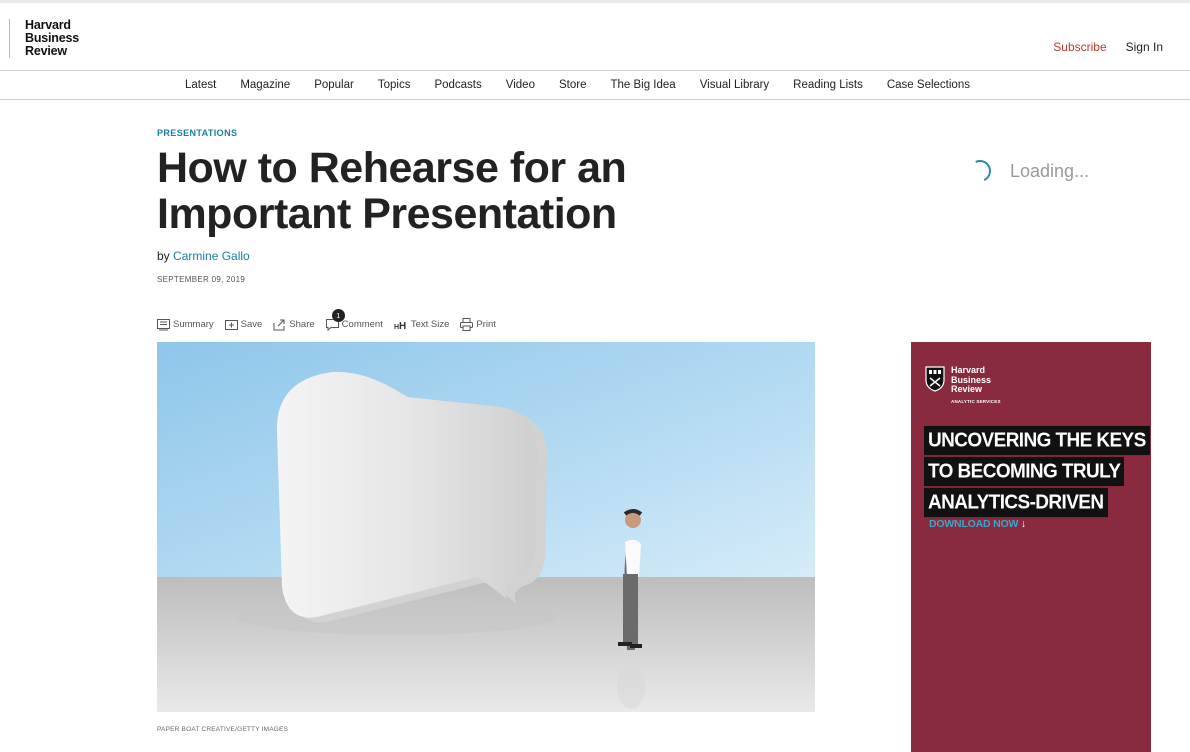  What do you see at coordinates (828, 85) in the screenshot?
I see `nav-item-reading-lists: Reading Lists` at bounding box center [828, 85].